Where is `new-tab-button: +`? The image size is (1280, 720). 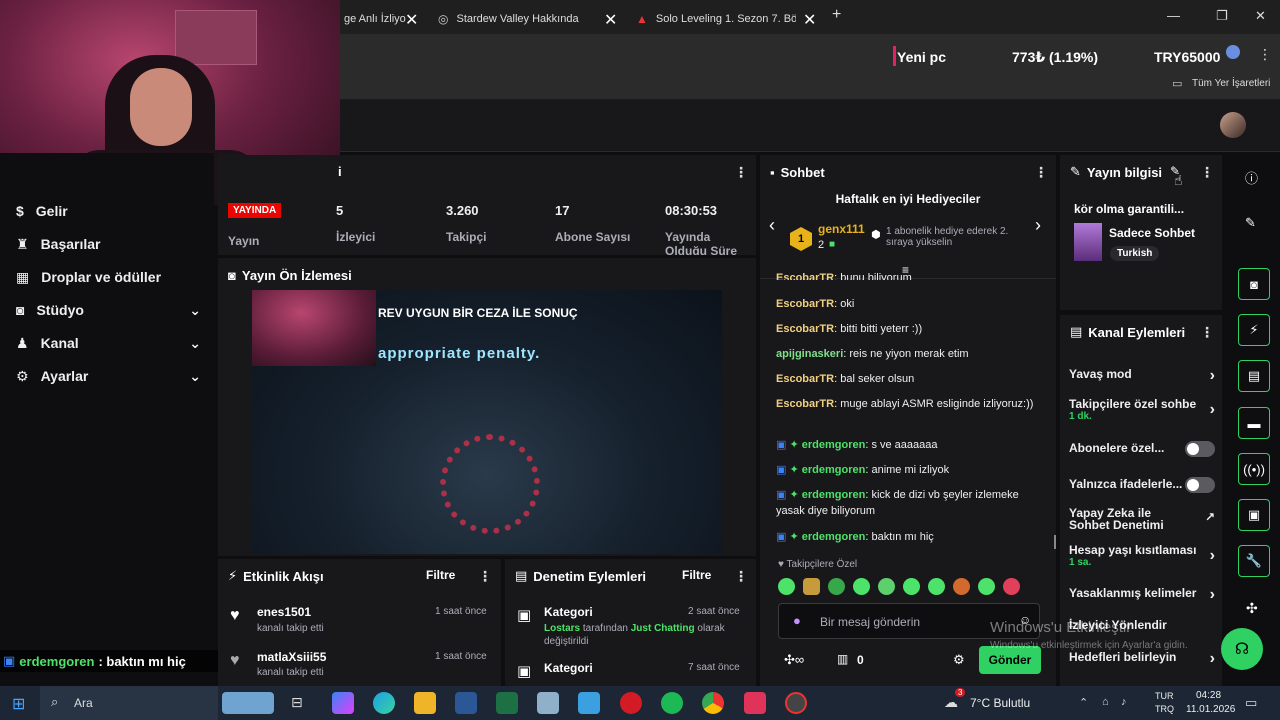
new-tab-button: + is located at coordinates (836, 15).